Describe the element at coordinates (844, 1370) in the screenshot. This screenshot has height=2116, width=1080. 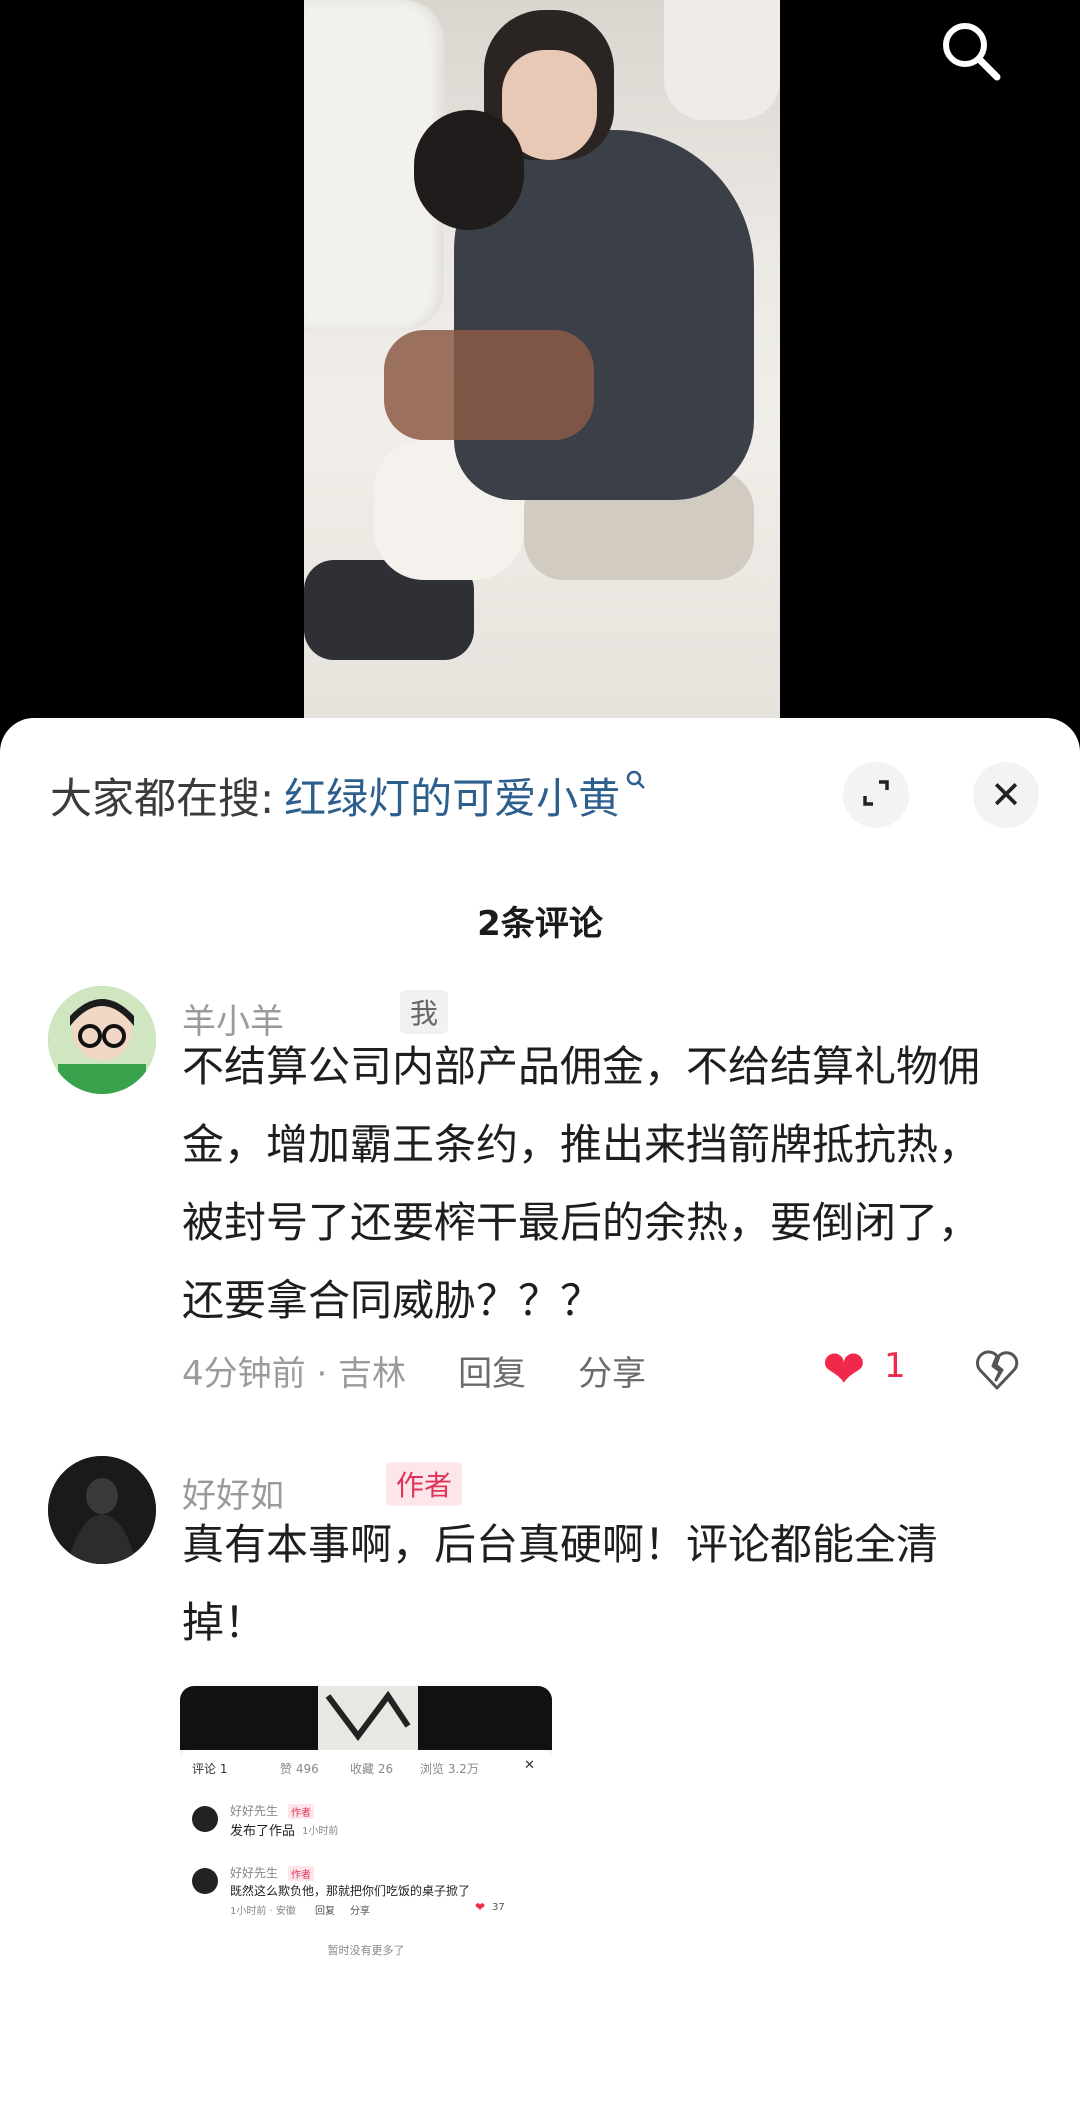
I see `heart-icon: ❤` at that location.